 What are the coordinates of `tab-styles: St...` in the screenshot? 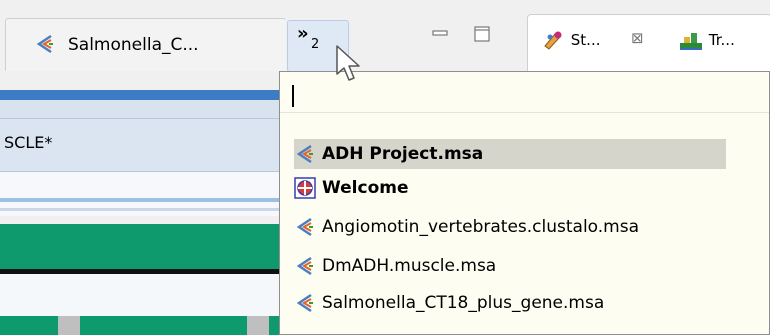 It's located at (571, 40).